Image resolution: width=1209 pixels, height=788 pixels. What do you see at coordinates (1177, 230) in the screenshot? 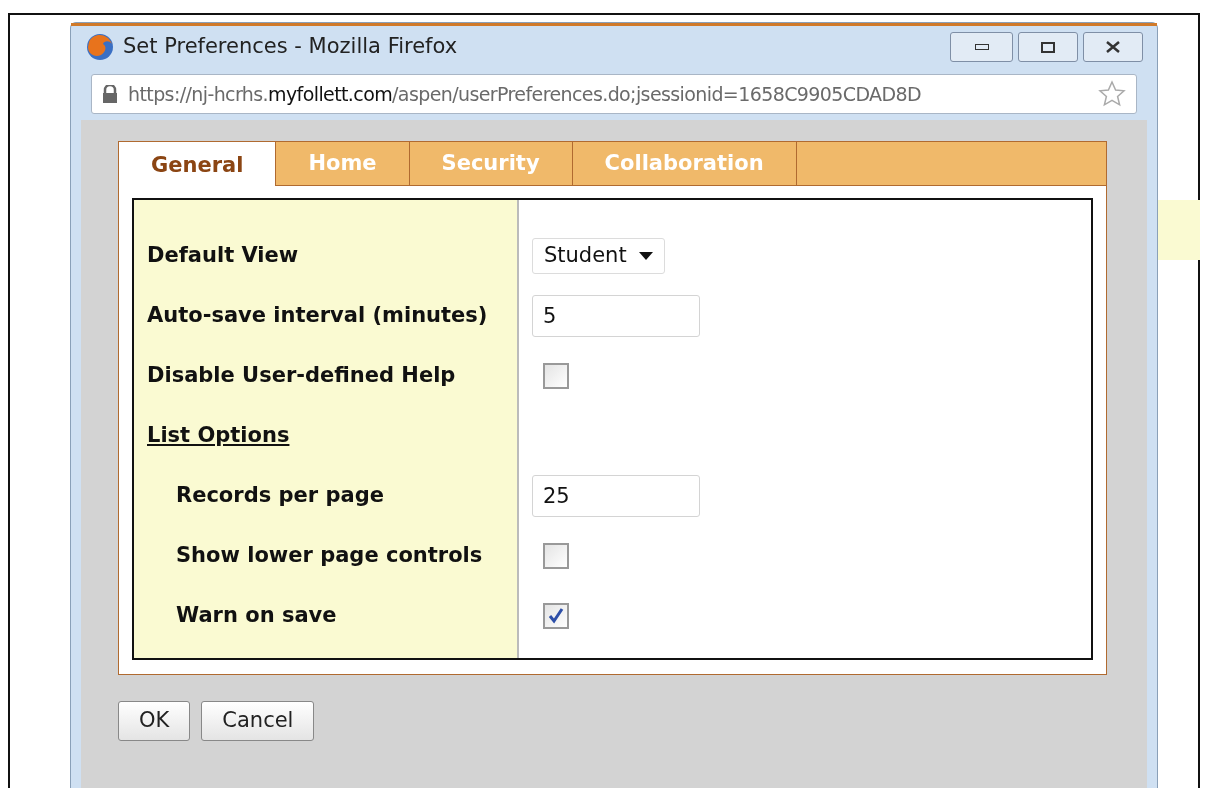
I see `background-page-strip` at bounding box center [1177, 230].